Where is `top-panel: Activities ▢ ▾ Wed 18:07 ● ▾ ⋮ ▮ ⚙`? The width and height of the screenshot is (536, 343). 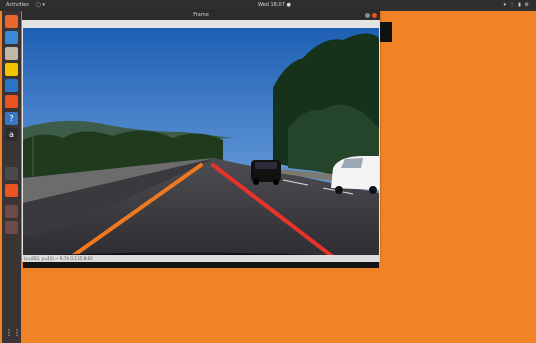
top-panel: Activities ▢ ▾ Wed 18:07 ● ▾ ⋮ ▮ ⚙ is located at coordinates (268, 5).